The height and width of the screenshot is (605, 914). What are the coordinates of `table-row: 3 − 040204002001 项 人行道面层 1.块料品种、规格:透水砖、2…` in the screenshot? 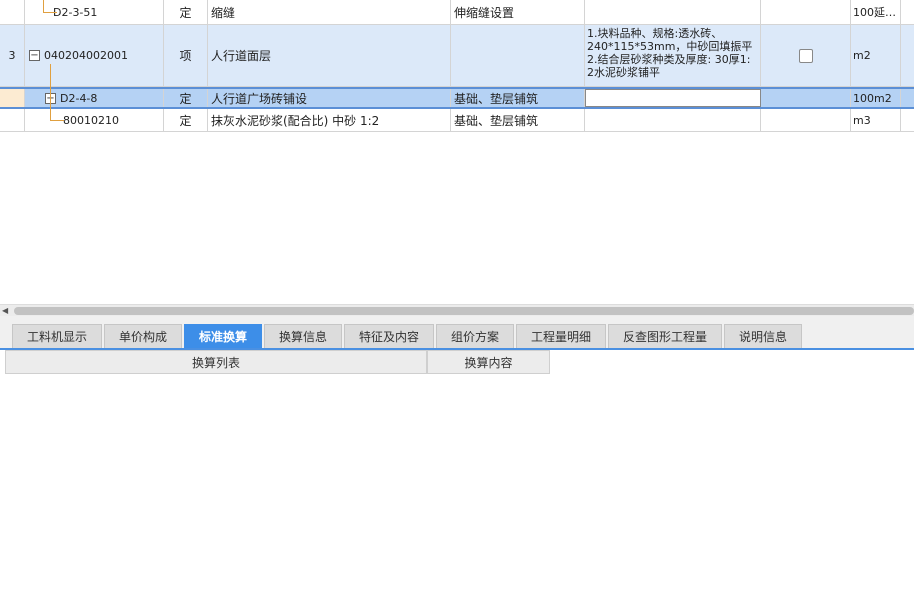 It's located at (457, 56).